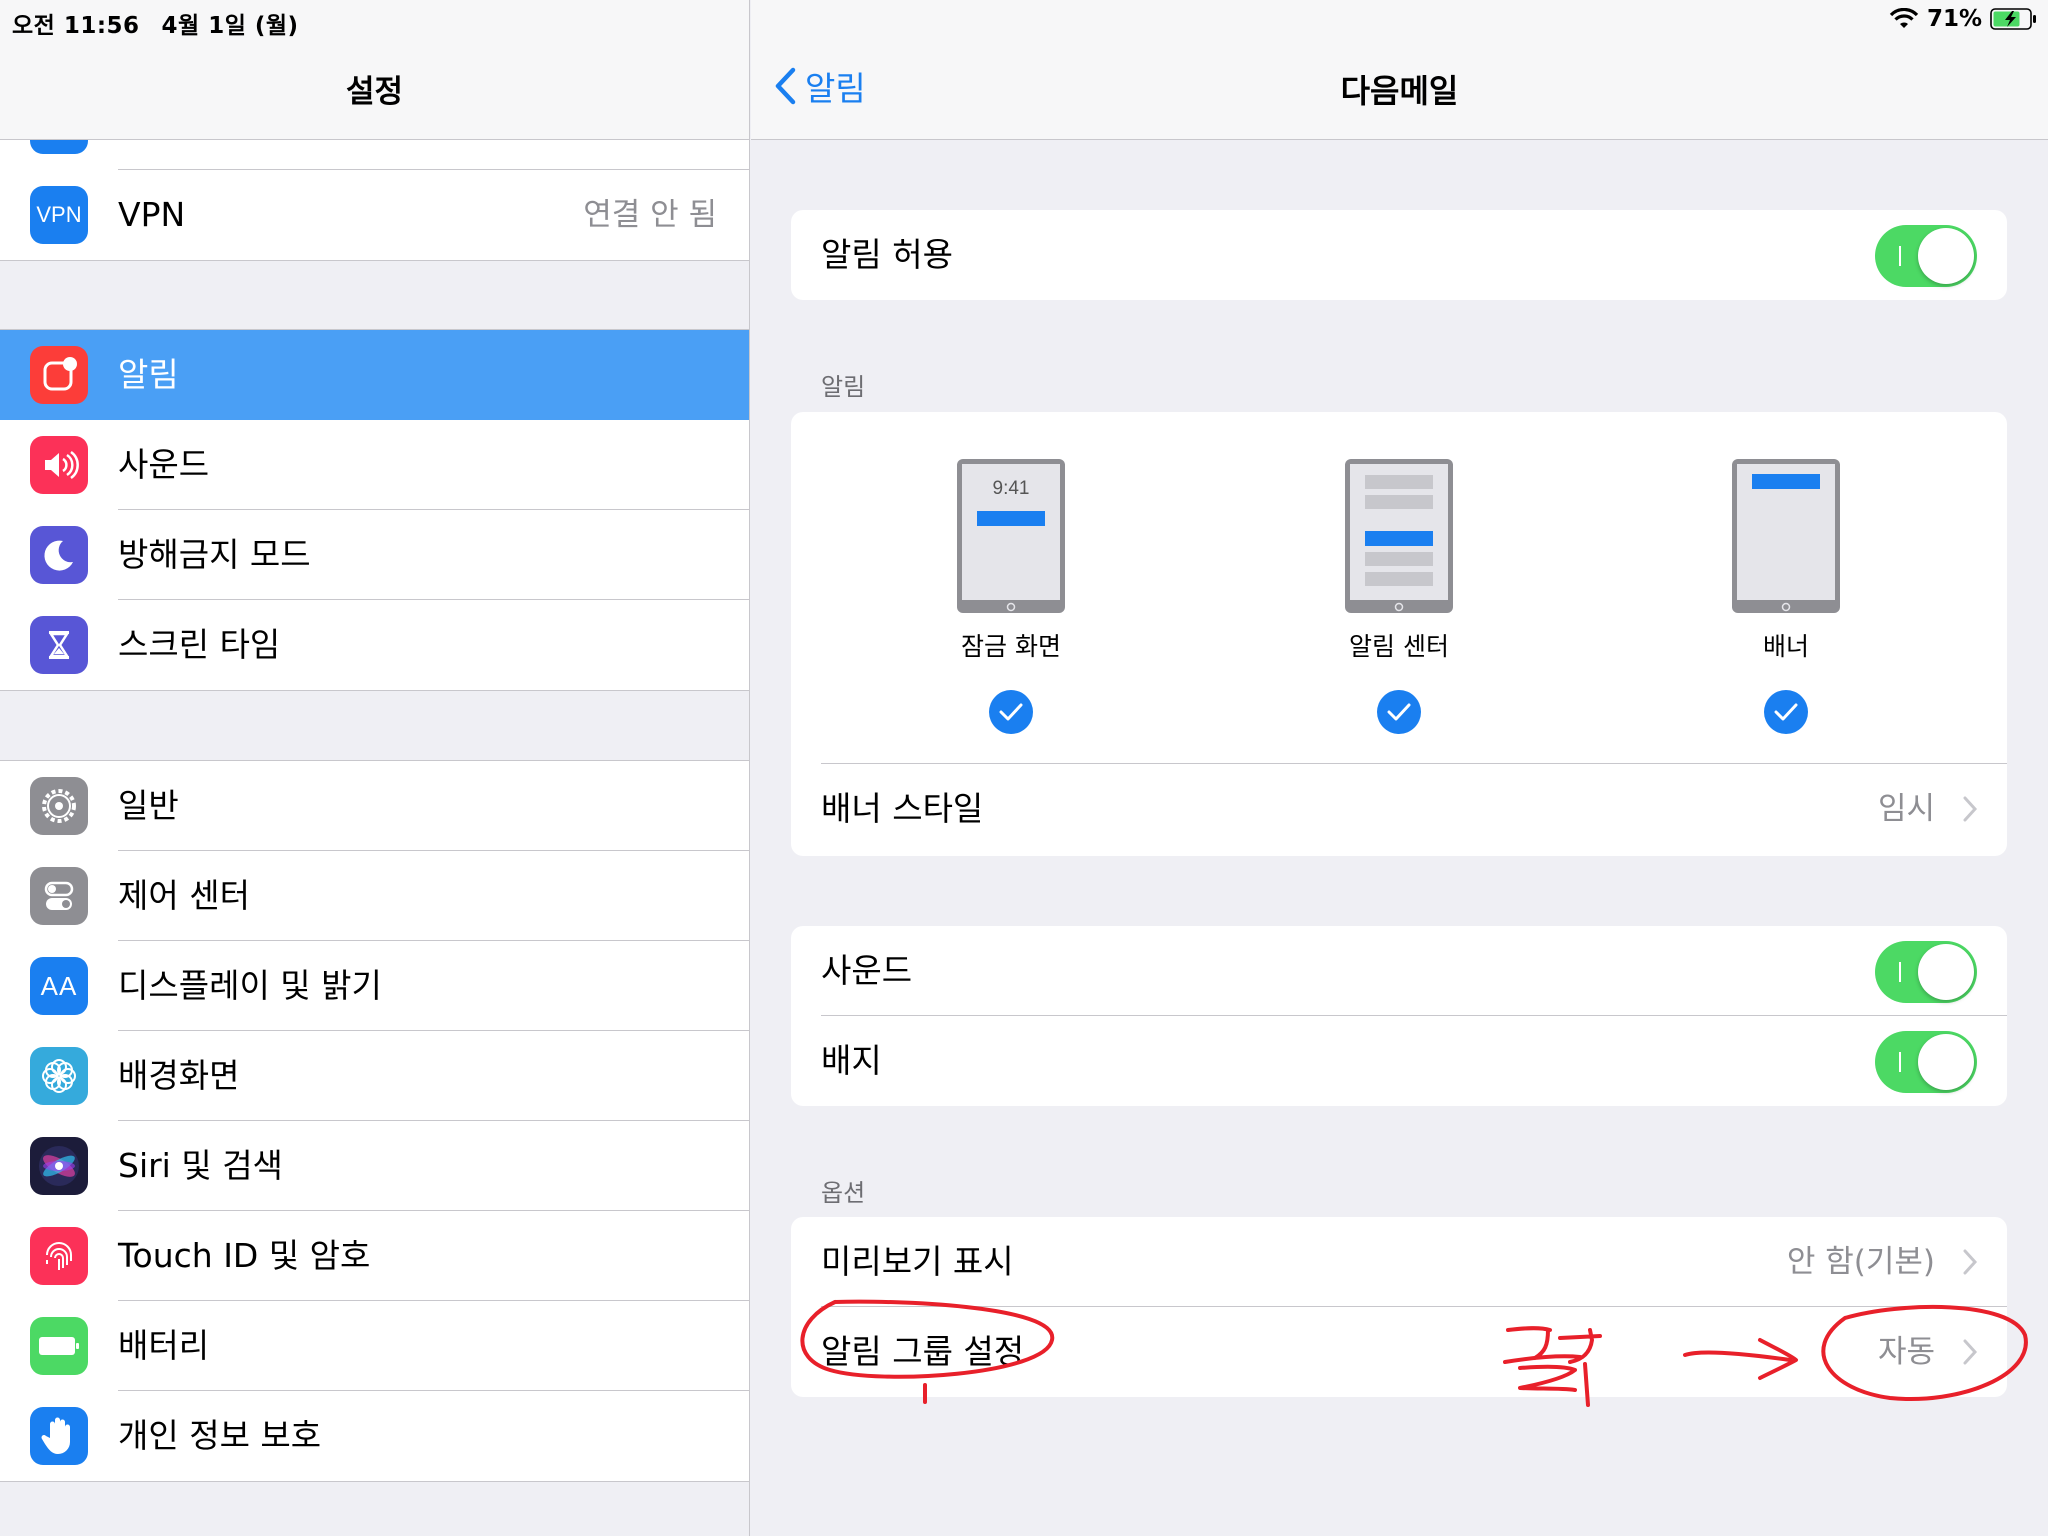 The height and width of the screenshot is (1536, 2048). What do you see at coordinates (1399, 1262) in the screenshot?
I see `show-previews-row: 미리보기 표시 안 함(기본)` at bounding box center [1399, 1262].